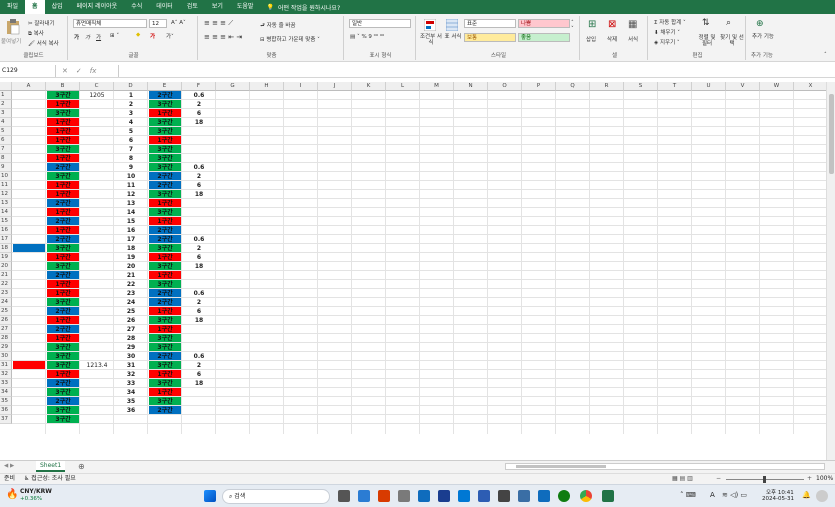  What do you see at coordinates (165, 248) in the screenshot?
I see `cell-e18: 3구간` at bounding box center [165, 248].